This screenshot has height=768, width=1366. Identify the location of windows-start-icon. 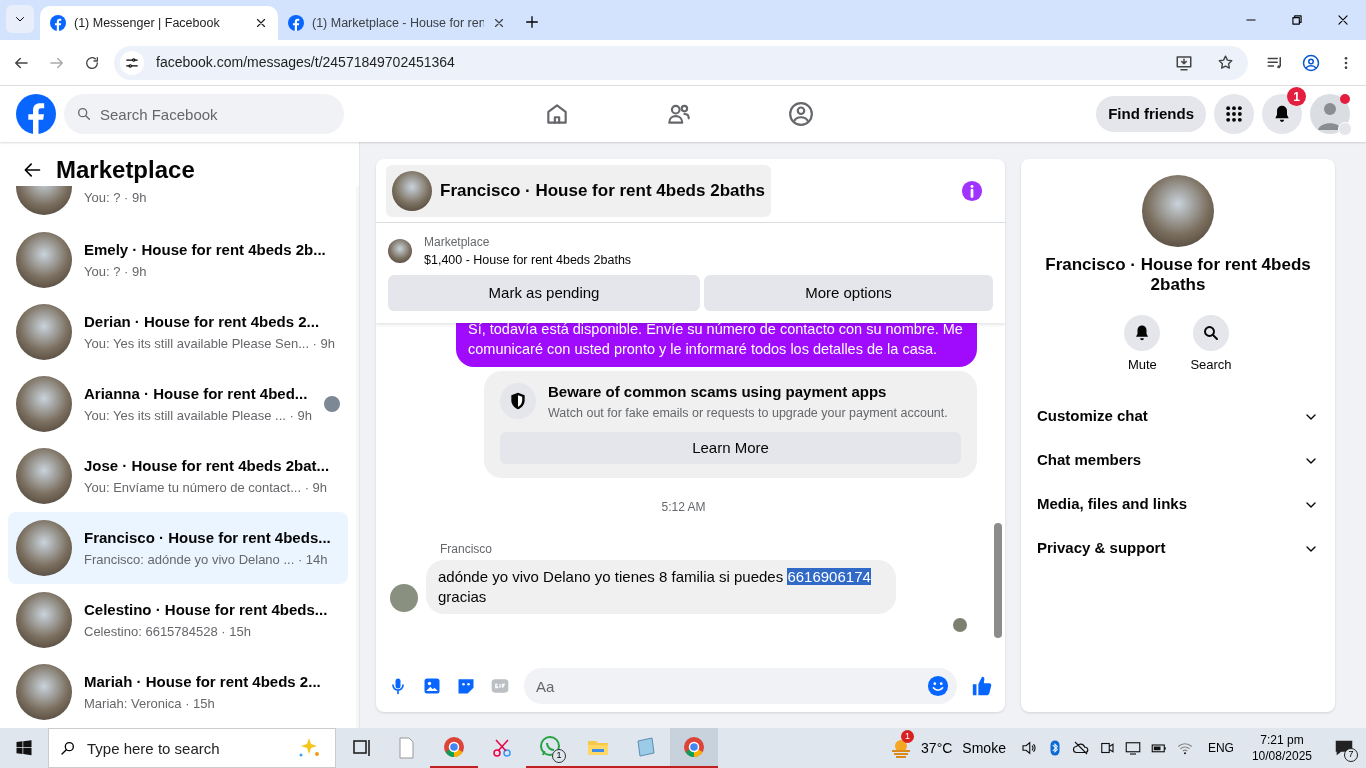
(24, 748).